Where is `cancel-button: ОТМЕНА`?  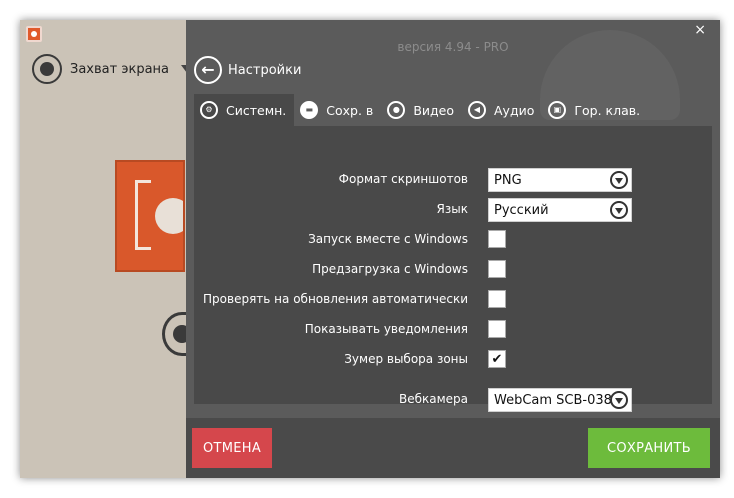
cancel-button: ОТМЕНА is located at coordinates (232, 448).